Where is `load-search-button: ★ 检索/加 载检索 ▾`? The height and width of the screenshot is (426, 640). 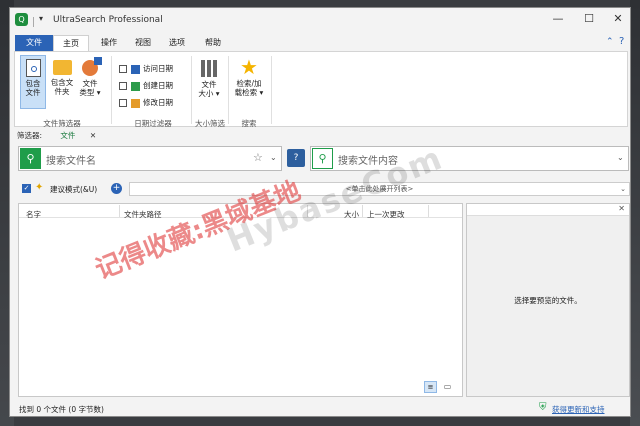
load-search-button: ★ 检索/加 载检索 ▾ is located at coordinates (249, 82).